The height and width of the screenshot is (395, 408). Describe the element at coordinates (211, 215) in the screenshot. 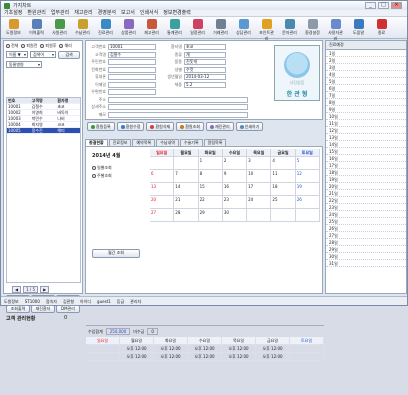

I see `calendar-day: 29` at that location.